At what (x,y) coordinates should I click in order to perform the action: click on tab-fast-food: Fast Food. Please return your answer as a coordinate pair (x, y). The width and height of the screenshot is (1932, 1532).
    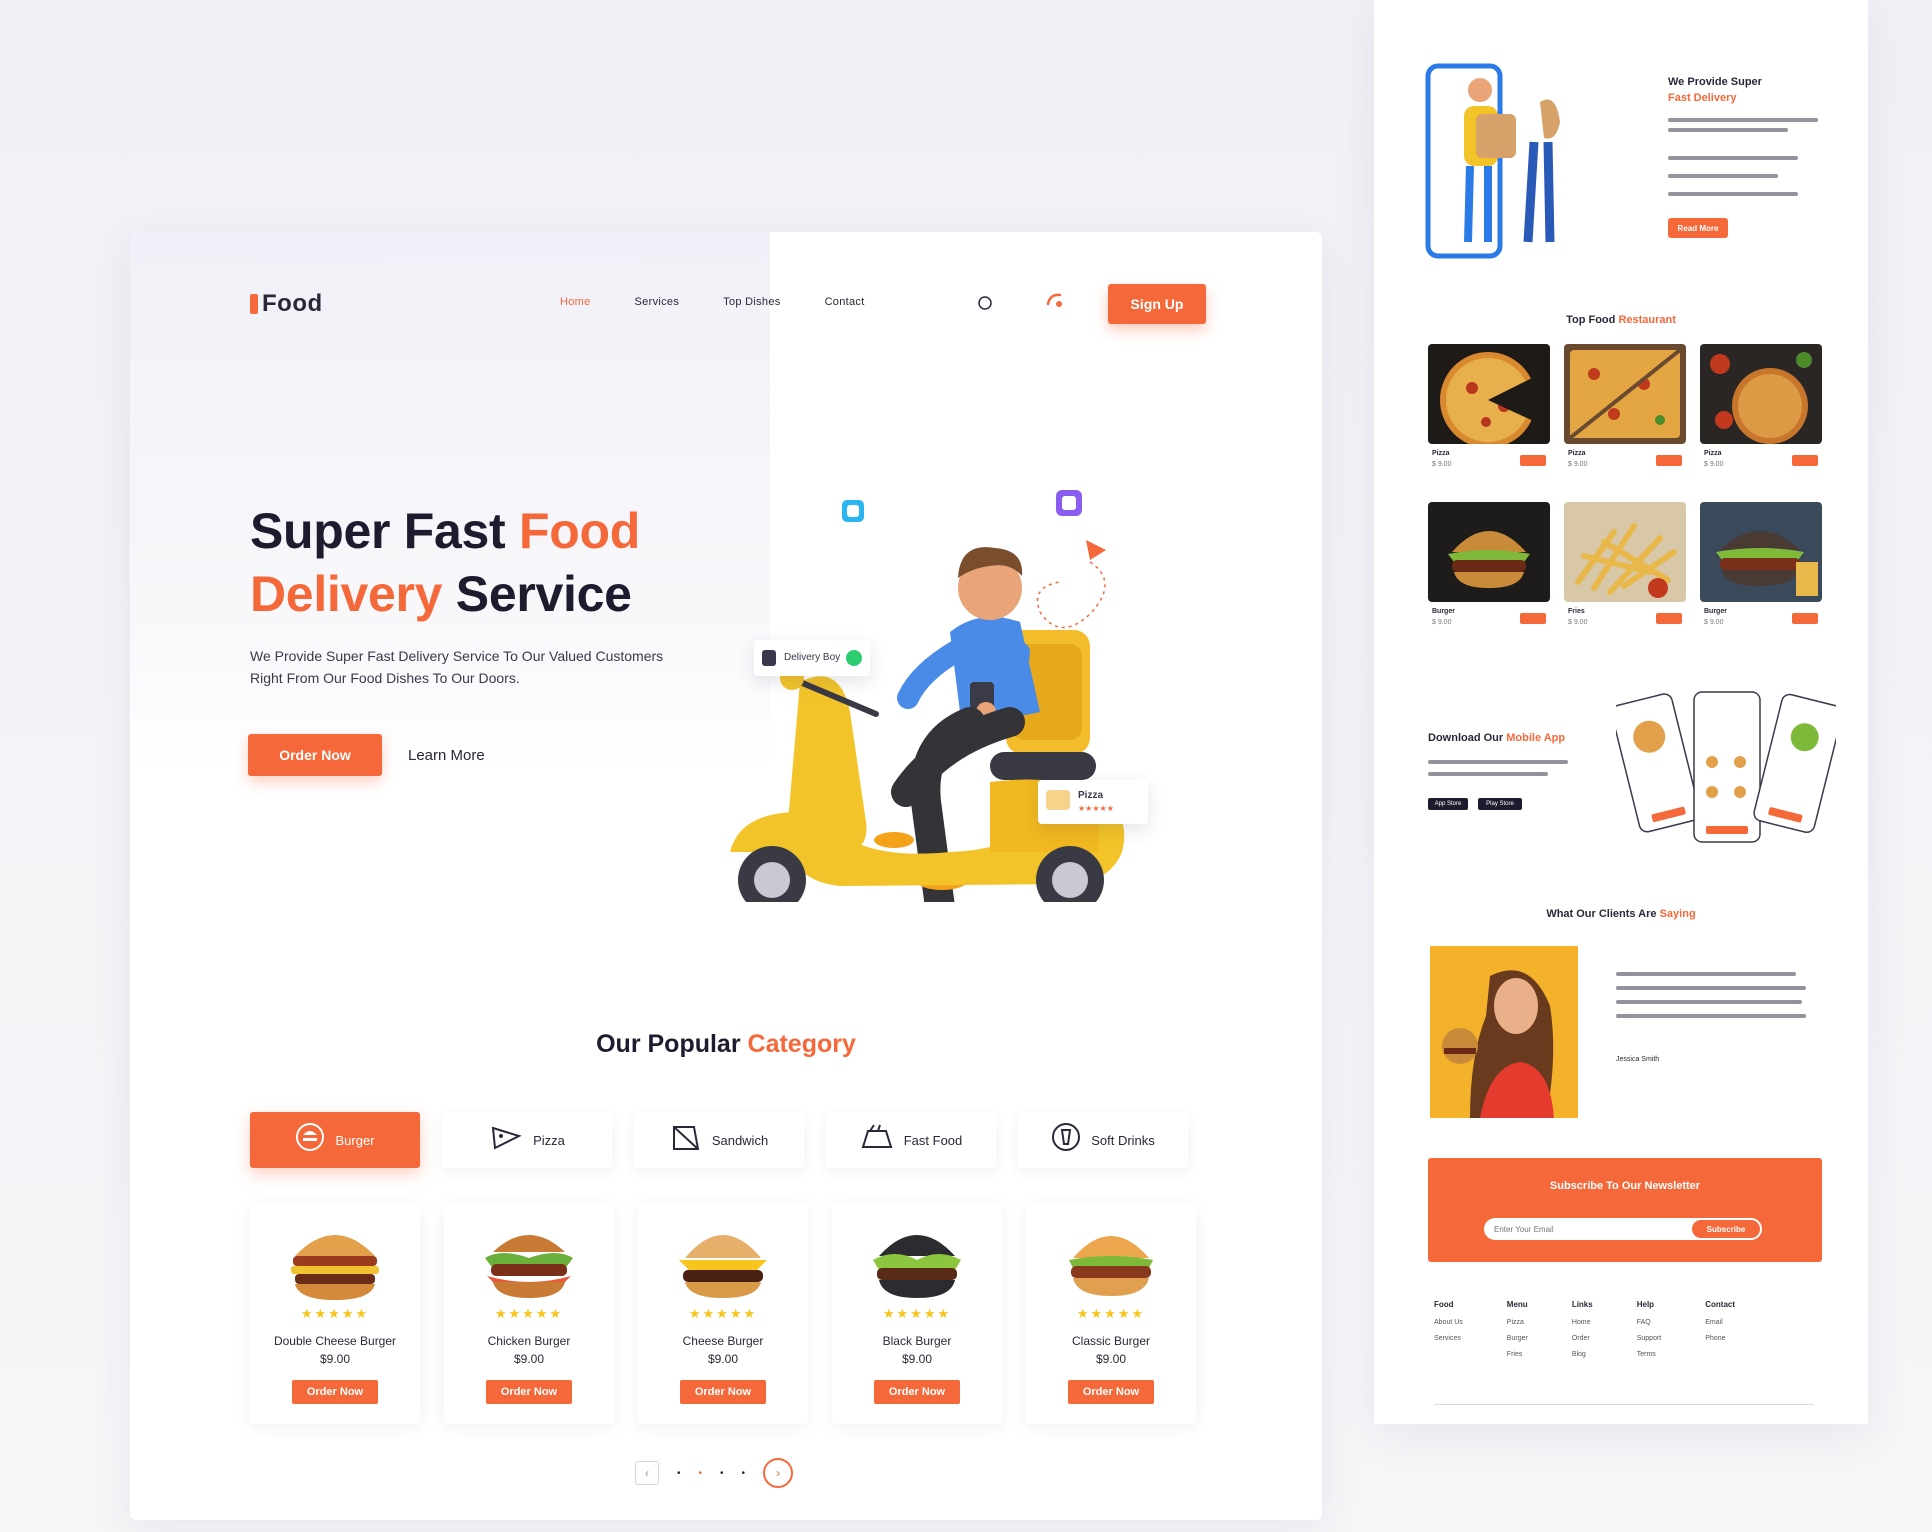
    Looking at the image, I should click on (911, 1140).